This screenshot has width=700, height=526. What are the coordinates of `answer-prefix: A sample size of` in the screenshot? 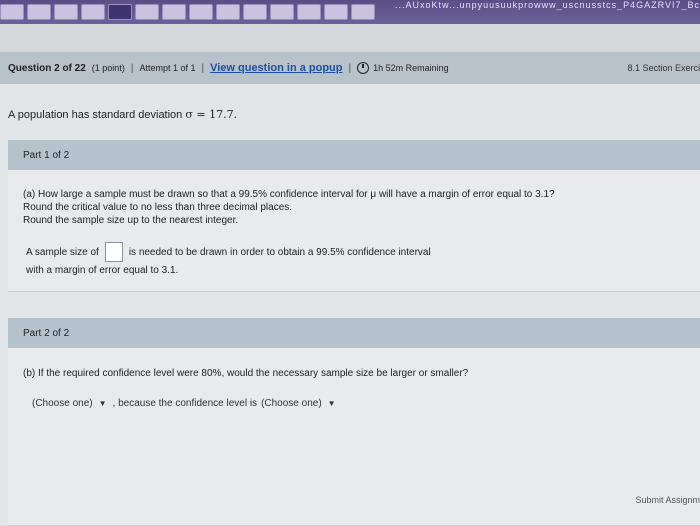 It's located at (62, 252).